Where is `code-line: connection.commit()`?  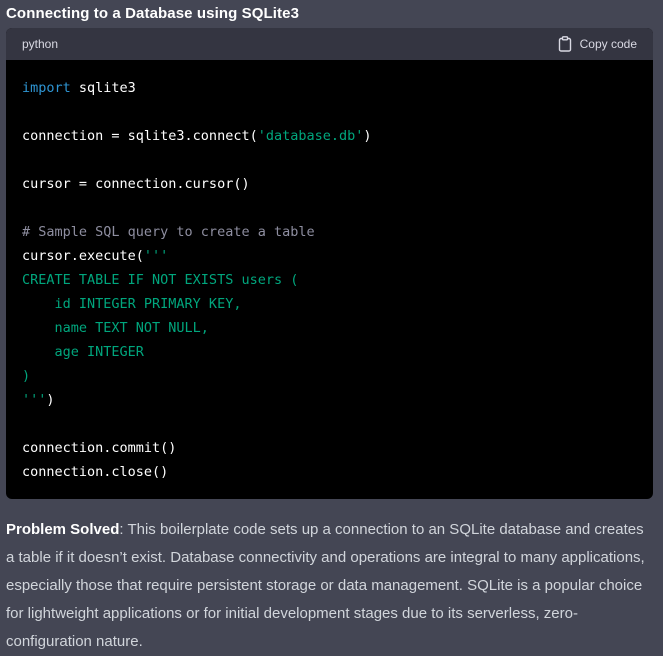
code-line: connection.commit() is located at coordinates (329, 448).